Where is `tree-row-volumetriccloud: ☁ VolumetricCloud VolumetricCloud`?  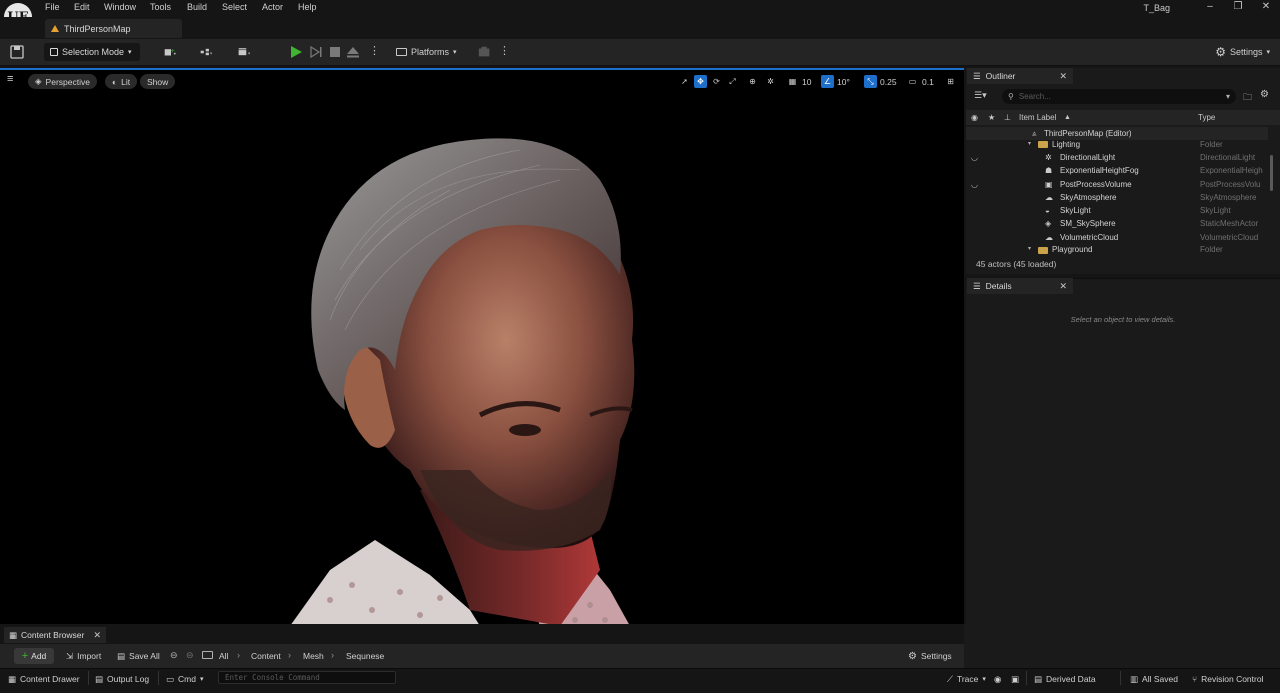 tree-row-volumetriccloud: ☁ VolumetricCloud VolumetricCloud is located at coordinates (1117, 237).